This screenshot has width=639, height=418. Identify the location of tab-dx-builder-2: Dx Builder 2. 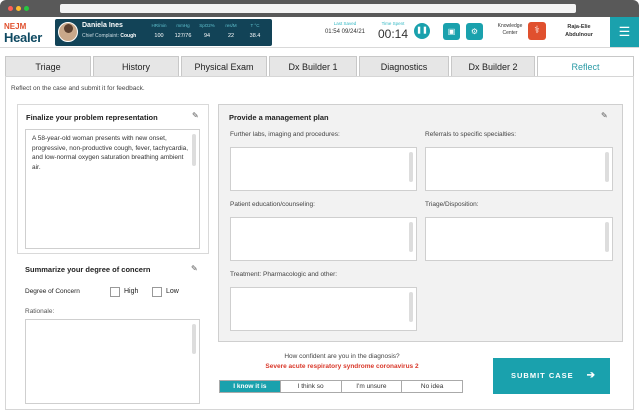
(493, 66).